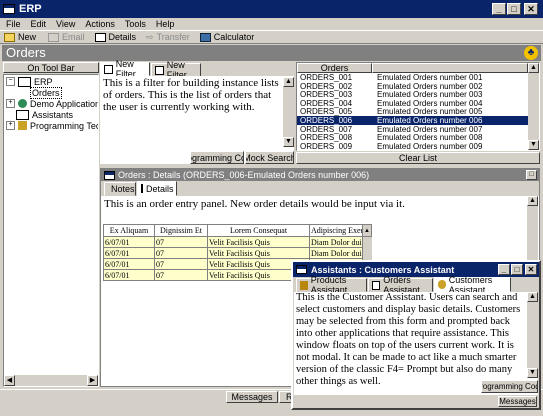 The width and height of the screenshot is (543, 416). I want to click on orders-column-header: Orders, so click(334, 68).